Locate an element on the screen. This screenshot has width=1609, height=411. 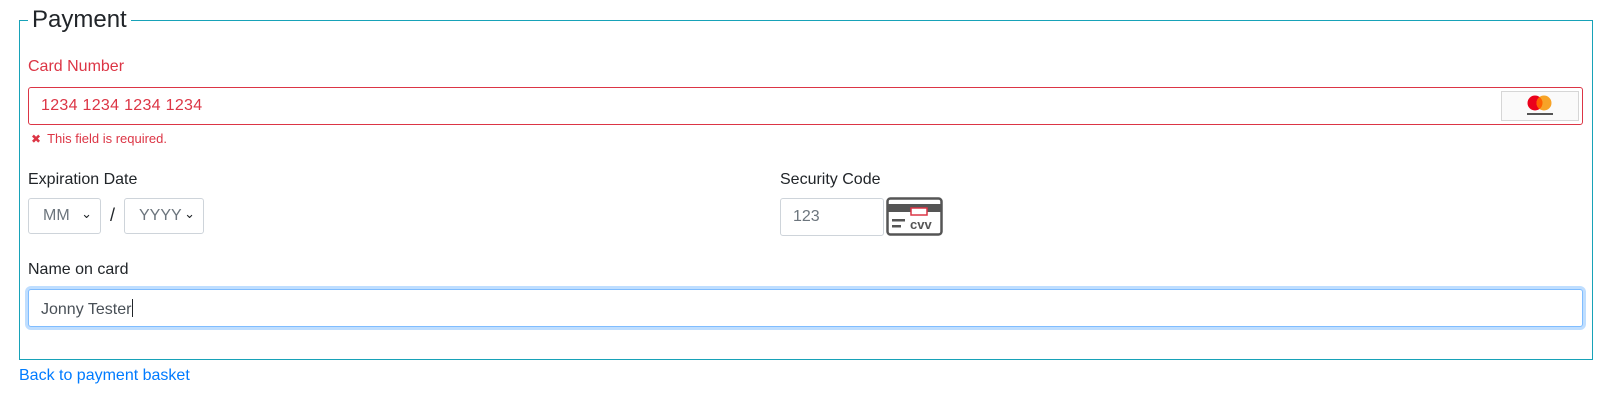
expiration-month-value: MM is located at coordinates (56, 215).